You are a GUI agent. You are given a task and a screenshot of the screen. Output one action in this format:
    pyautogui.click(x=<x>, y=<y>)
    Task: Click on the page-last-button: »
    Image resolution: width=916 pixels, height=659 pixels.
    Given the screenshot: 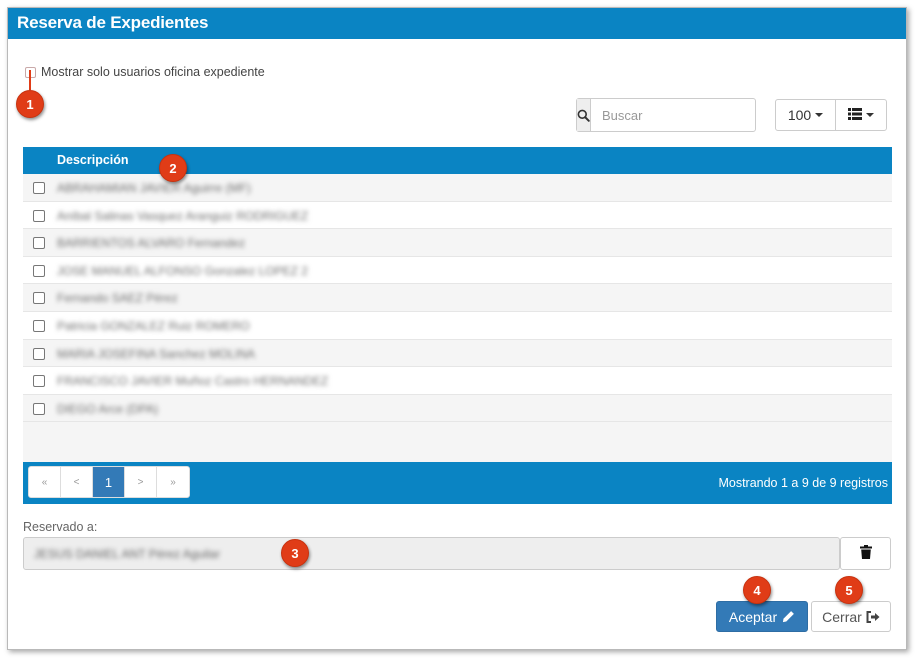 What is the action you would take?
    pyautogui.click(x=173, y=482)
    